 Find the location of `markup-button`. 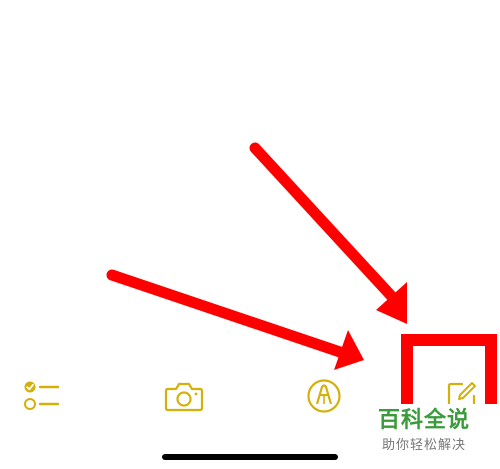

markup-button is located at coordinates (324, 396).